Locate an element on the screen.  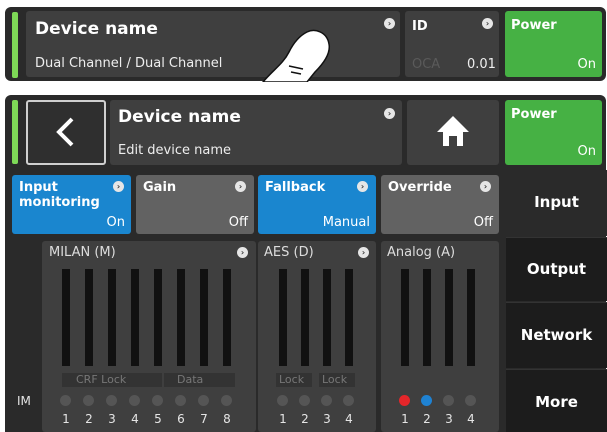
power-tile-top: Power On is located at coordinates (553, 44).